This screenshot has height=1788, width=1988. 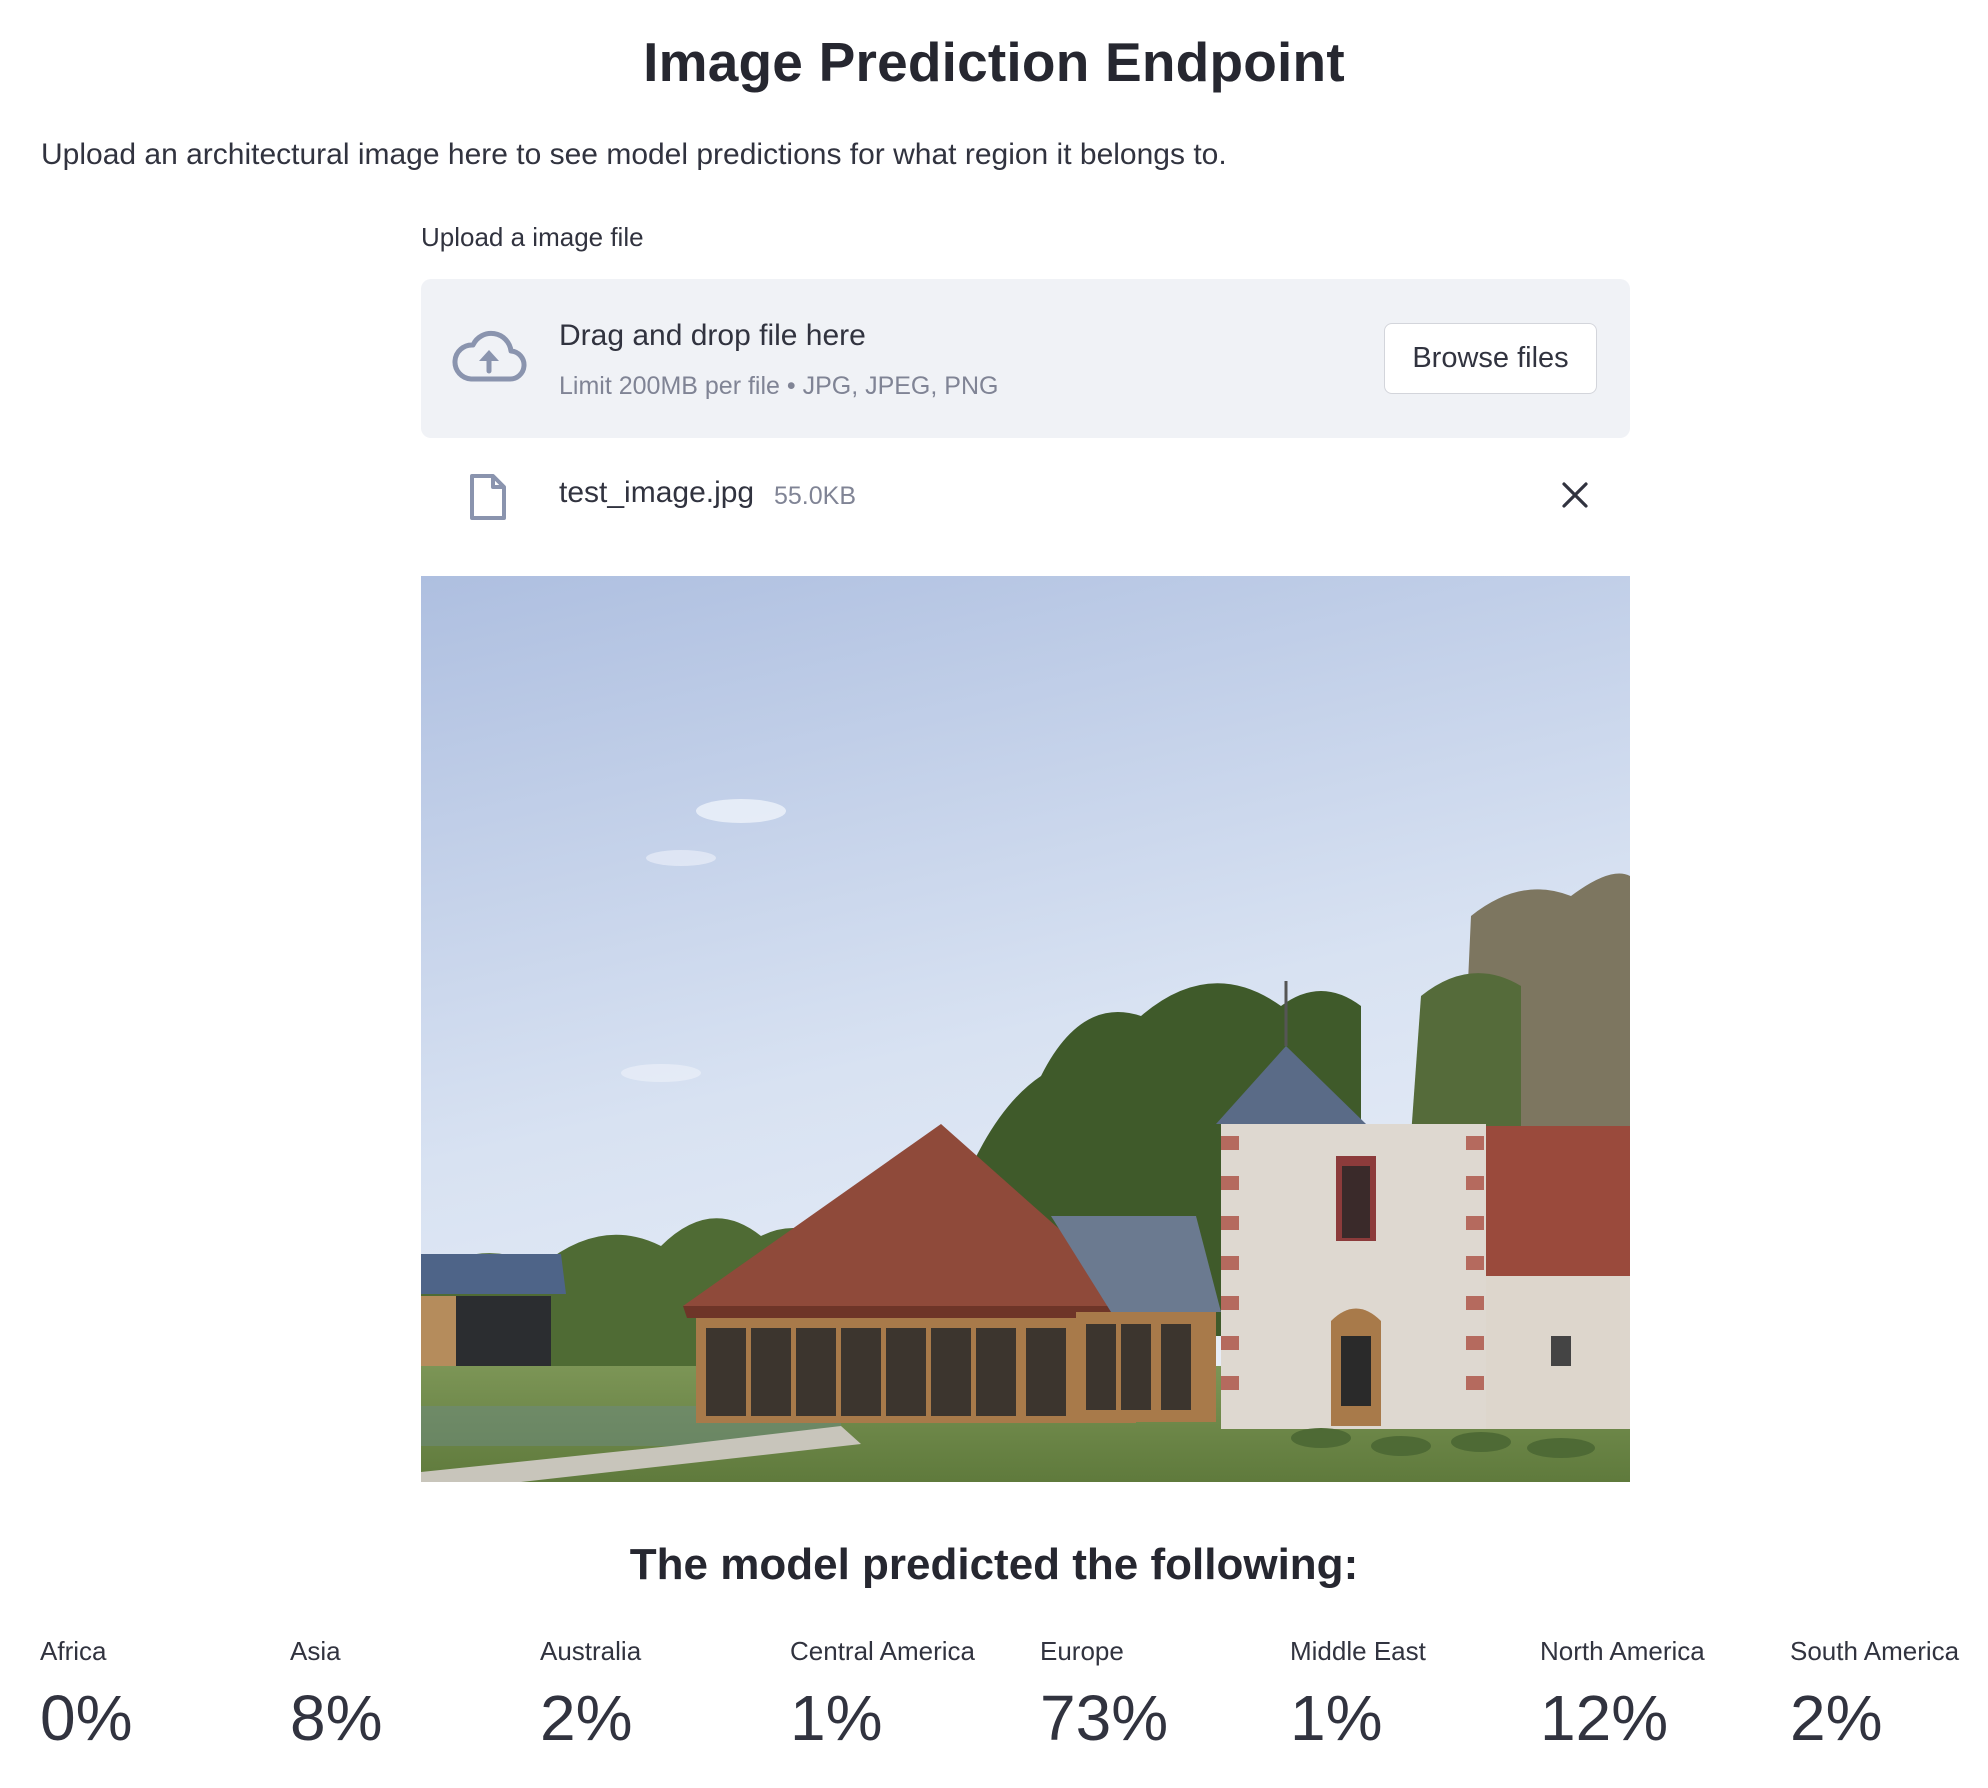 What do you see at coordinates (1025, 495) in the screenshot?
I see `uploaded-file-row: test_image.jpg 55.0KB` at bounding box center [1025, 495].